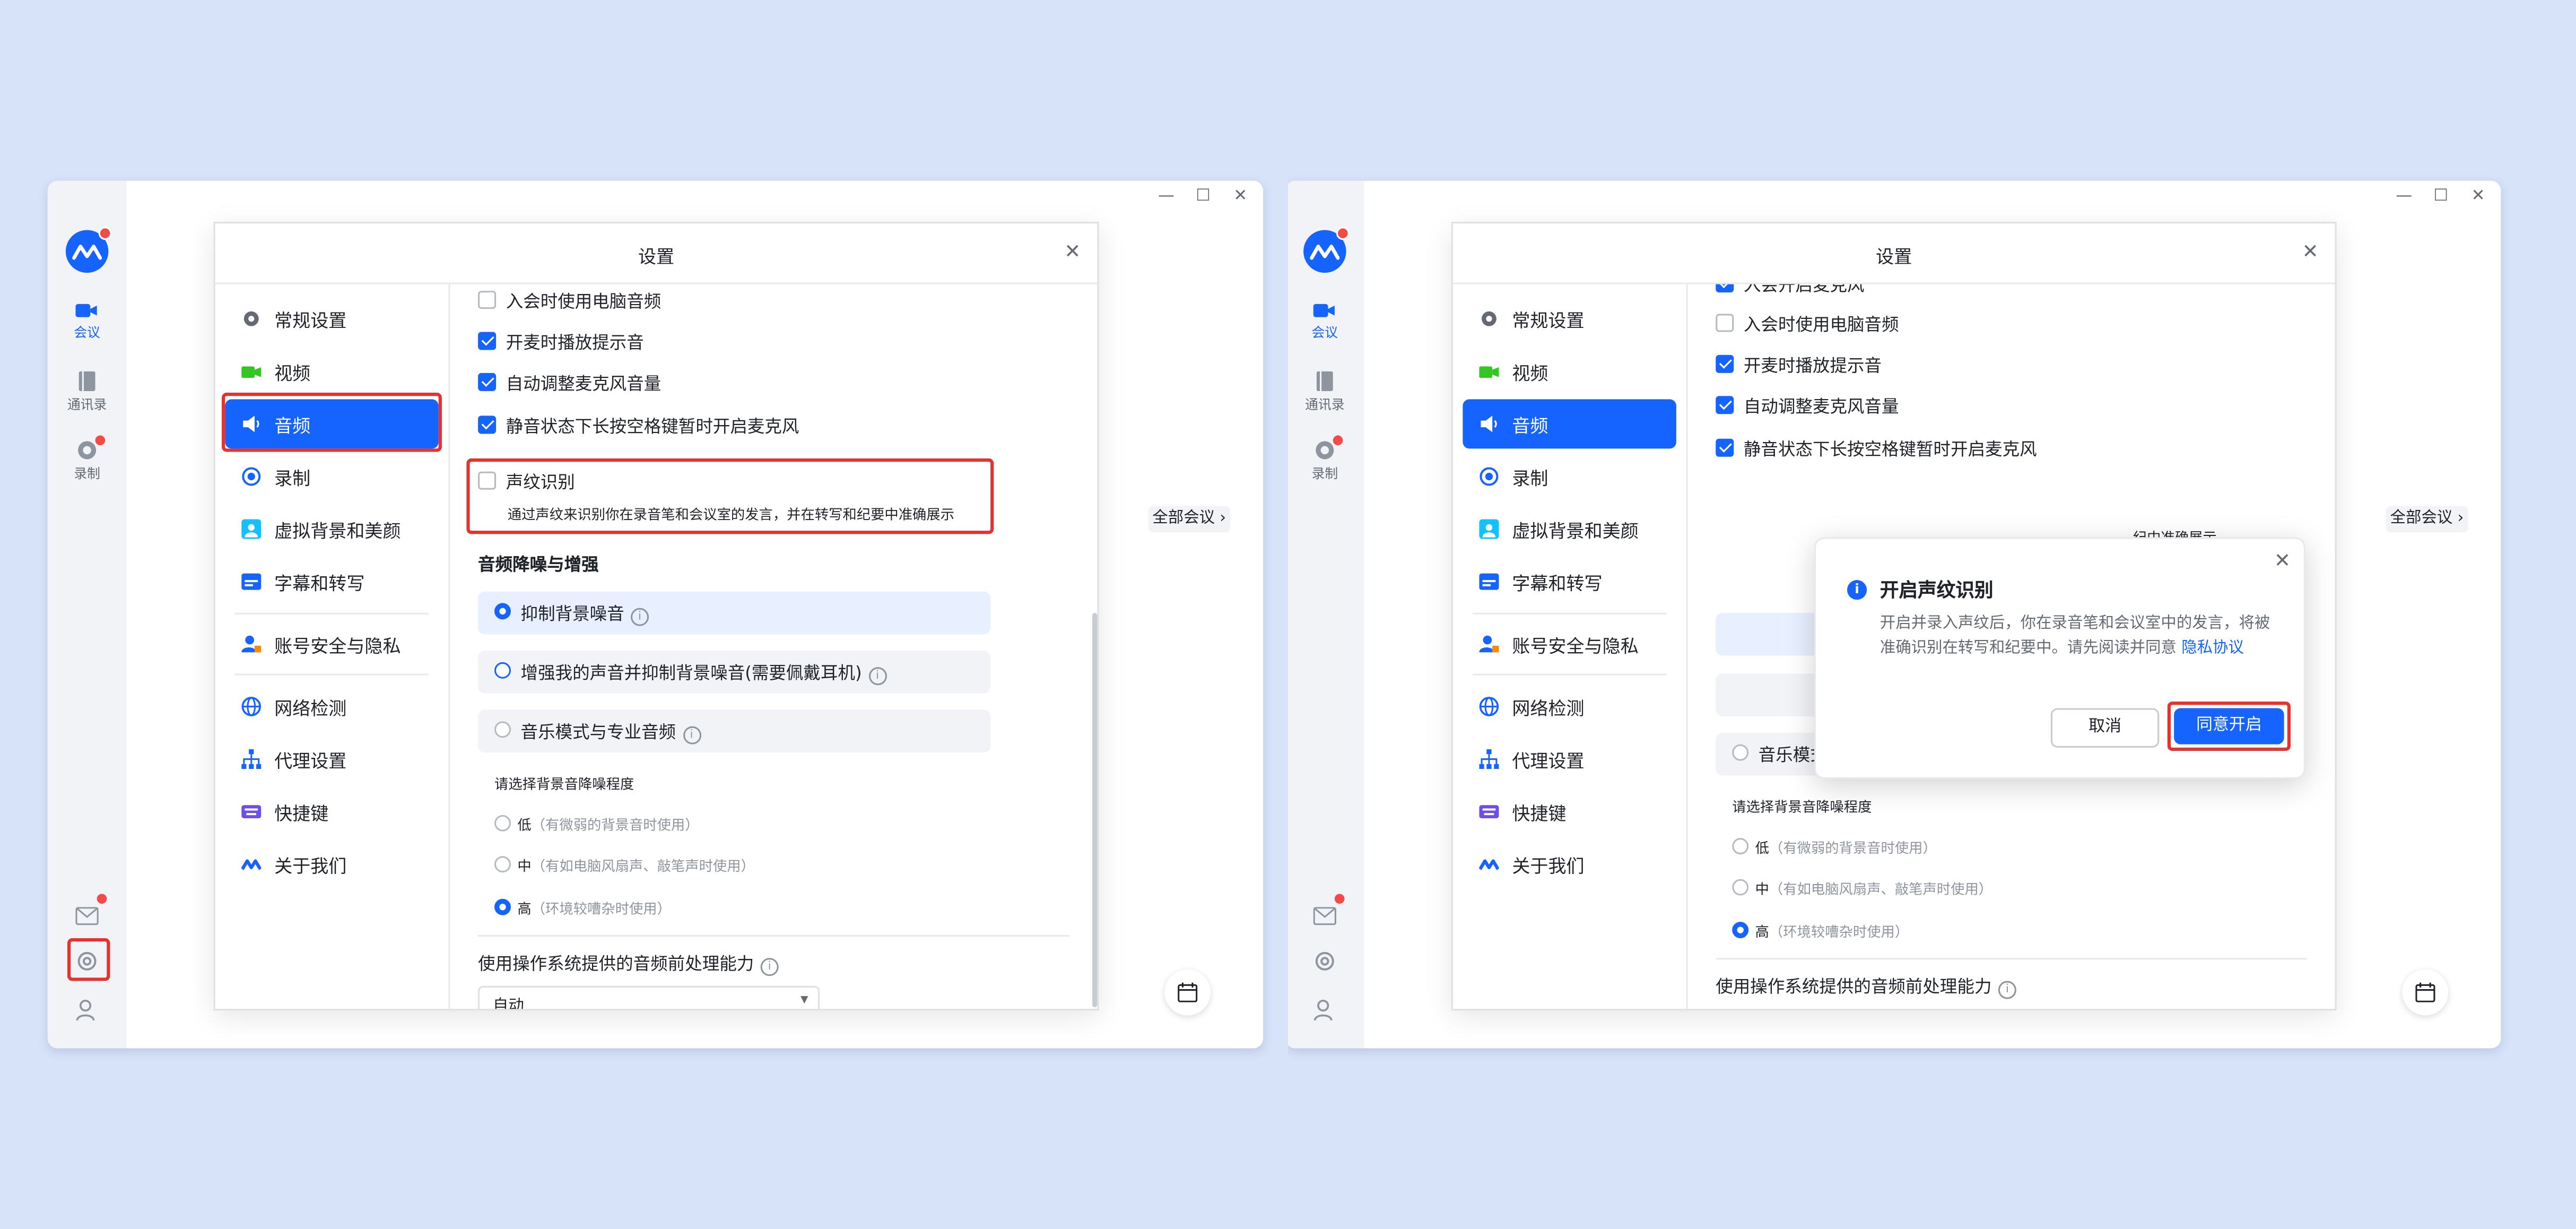 Image resolution: width=2576 pixels, height=1229 pixels. What do you see at coordinates (1570, 424) in the screenshot?
I see `nav-item-audio: 音频` at bounding box center [1570, 424].